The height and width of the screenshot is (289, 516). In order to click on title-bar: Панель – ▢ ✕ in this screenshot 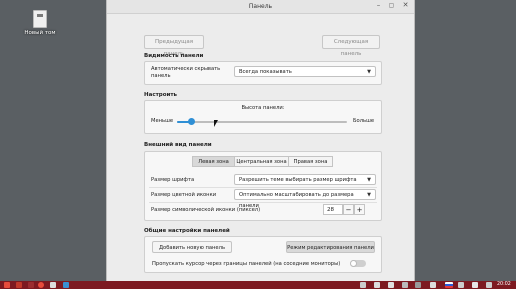, I will do `click(260, 7)`.